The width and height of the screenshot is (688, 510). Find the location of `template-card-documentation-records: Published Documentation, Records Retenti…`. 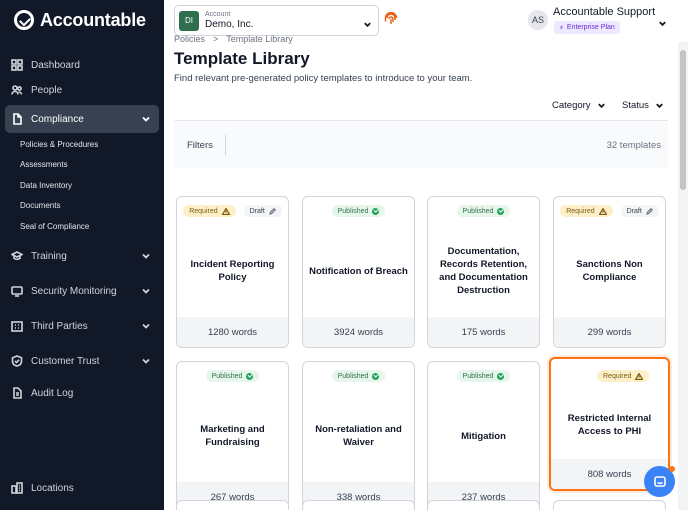

template-card-documentation-records: Published Documentation, Records Retenti… is located at coordinates (483, 272).